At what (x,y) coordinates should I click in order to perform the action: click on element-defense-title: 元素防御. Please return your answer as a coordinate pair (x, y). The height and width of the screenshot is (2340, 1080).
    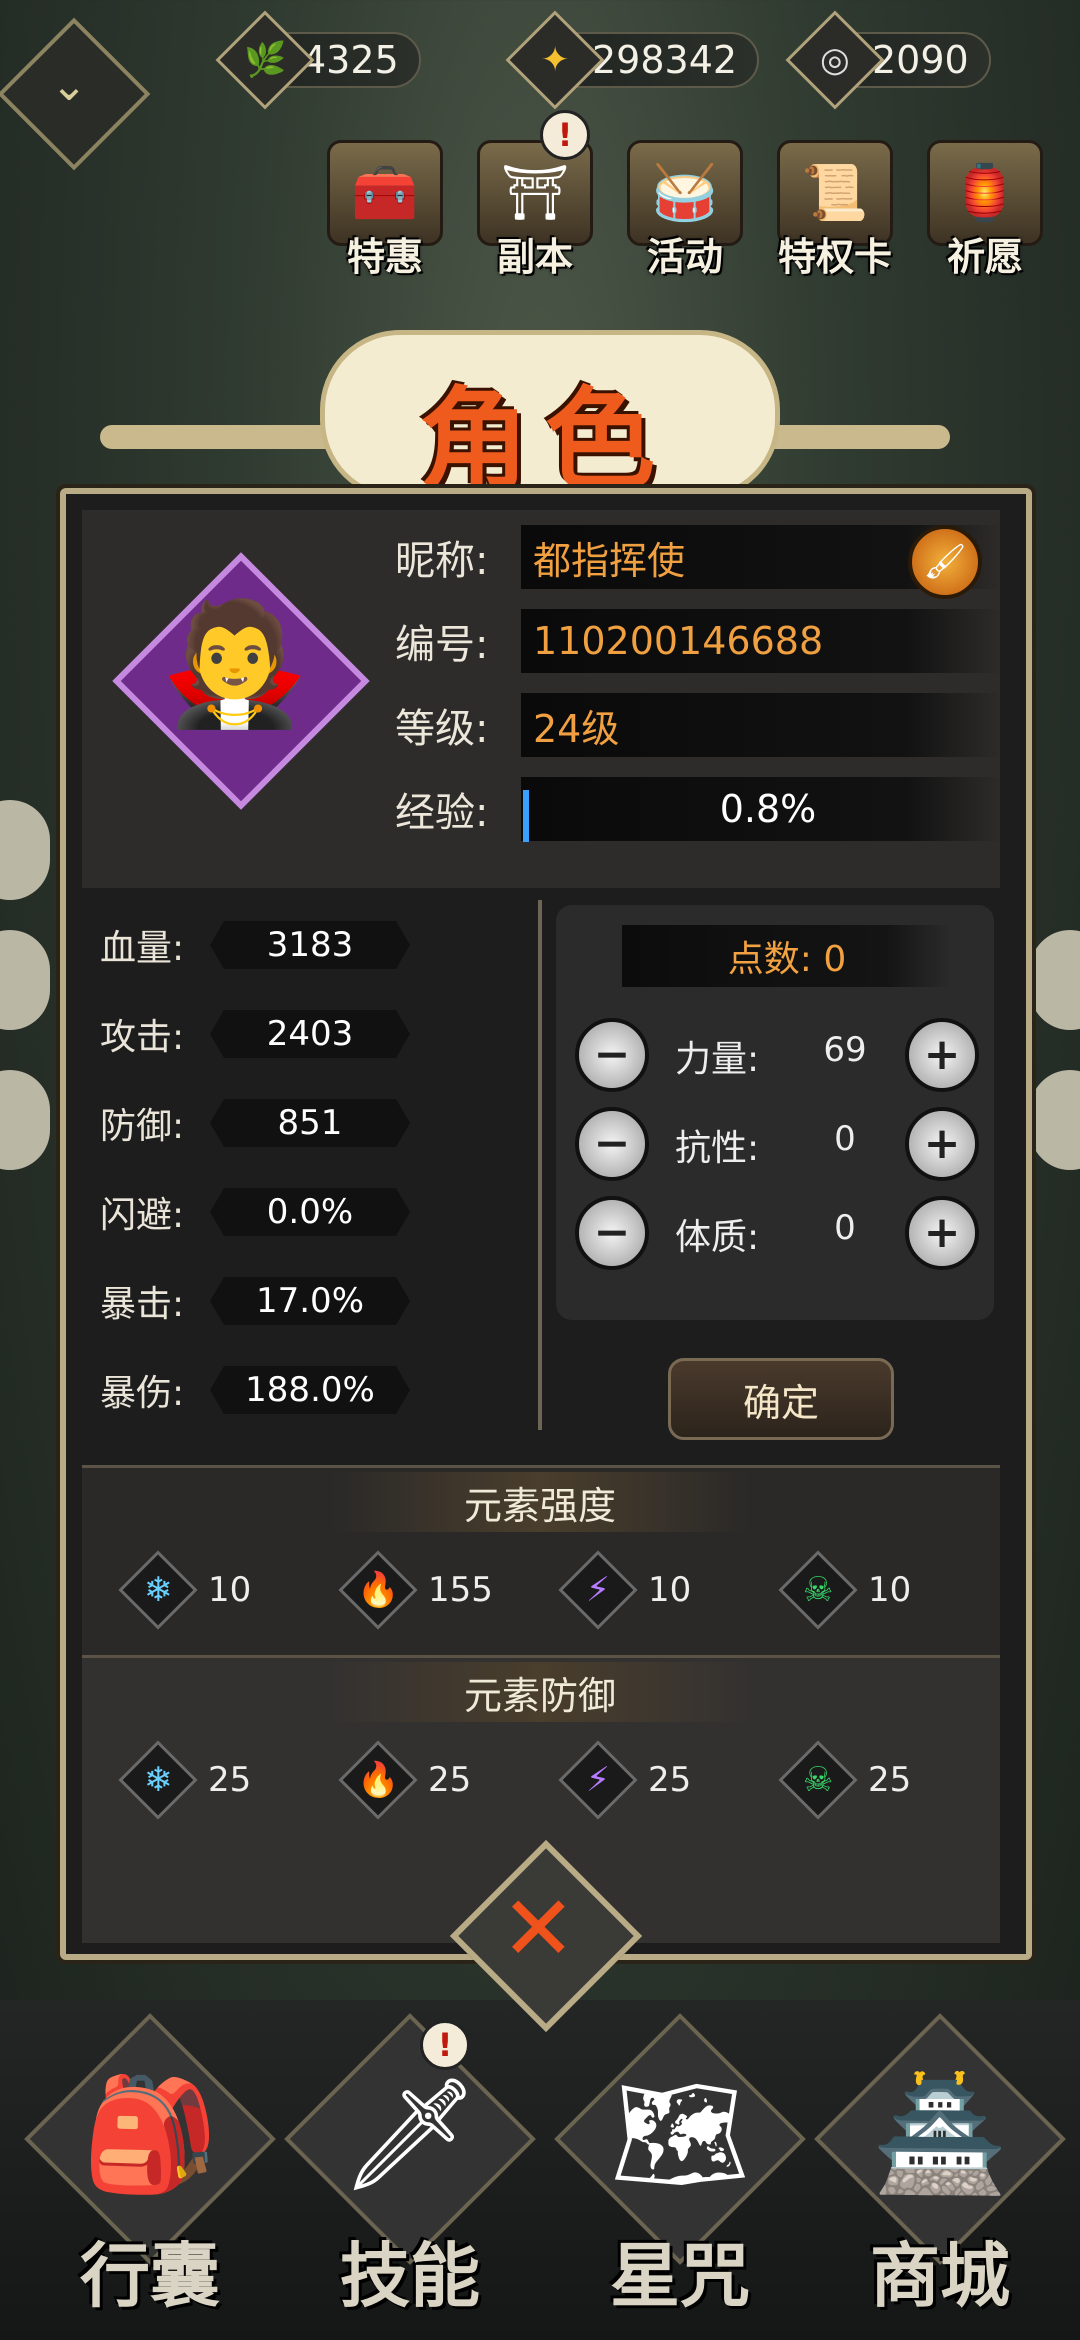
    Looking at the image, I should click on (540, 1692).